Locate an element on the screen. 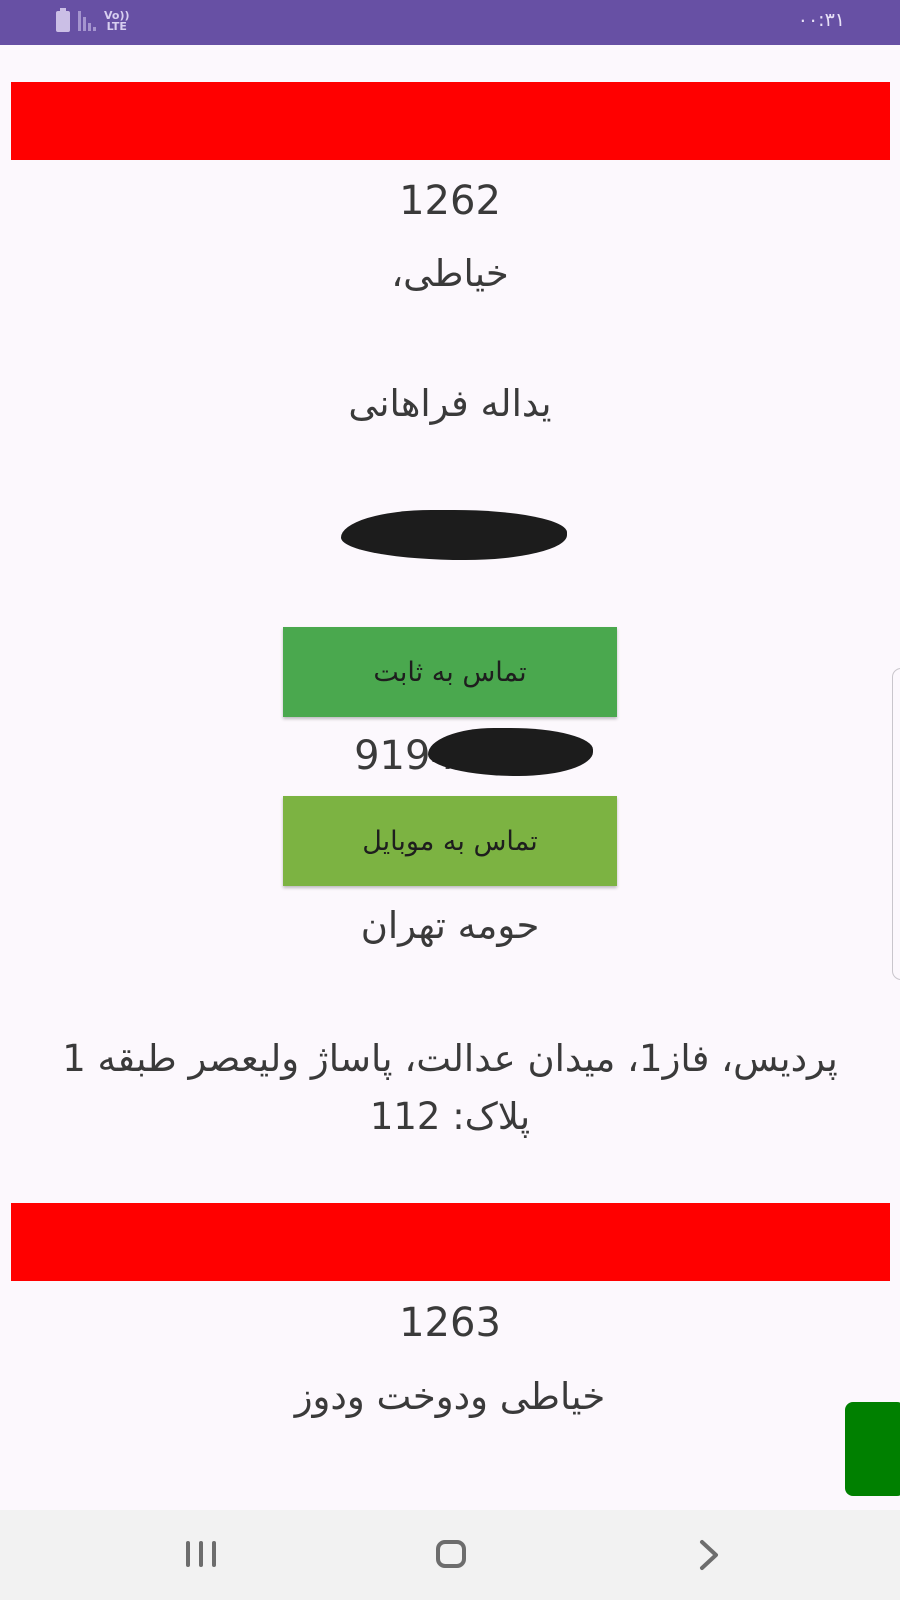 Image resolution: width=900 pixels, height=1600 pixels. recent-apps-icon is located at coordinates (201, 1554).